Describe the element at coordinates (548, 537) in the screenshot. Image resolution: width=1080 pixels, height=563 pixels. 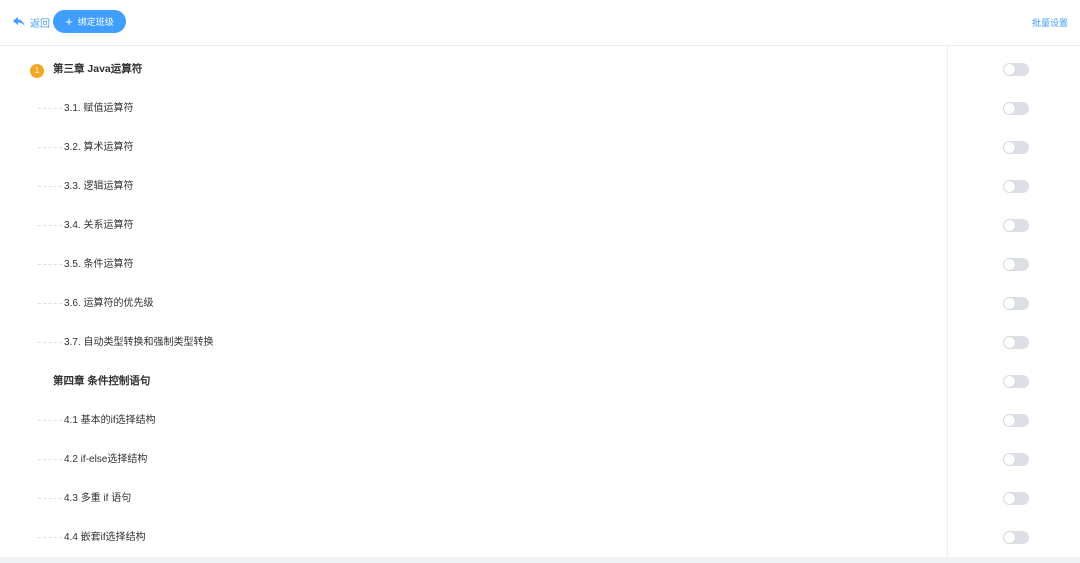
I see `section-row: 4.4 嵌套if选择结构` at that location.